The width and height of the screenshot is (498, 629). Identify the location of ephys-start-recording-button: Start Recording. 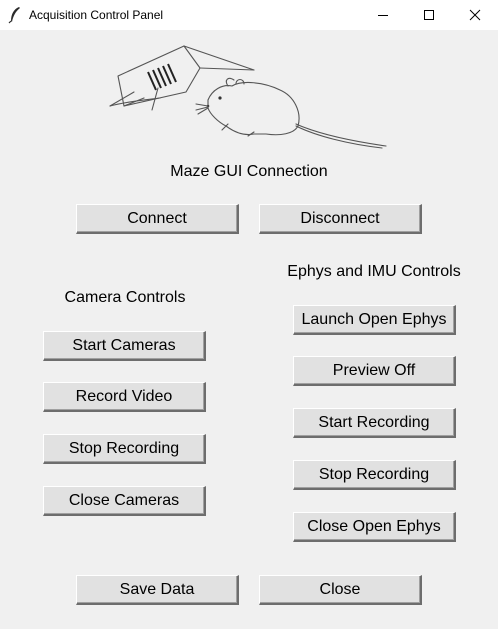
(374, 423).